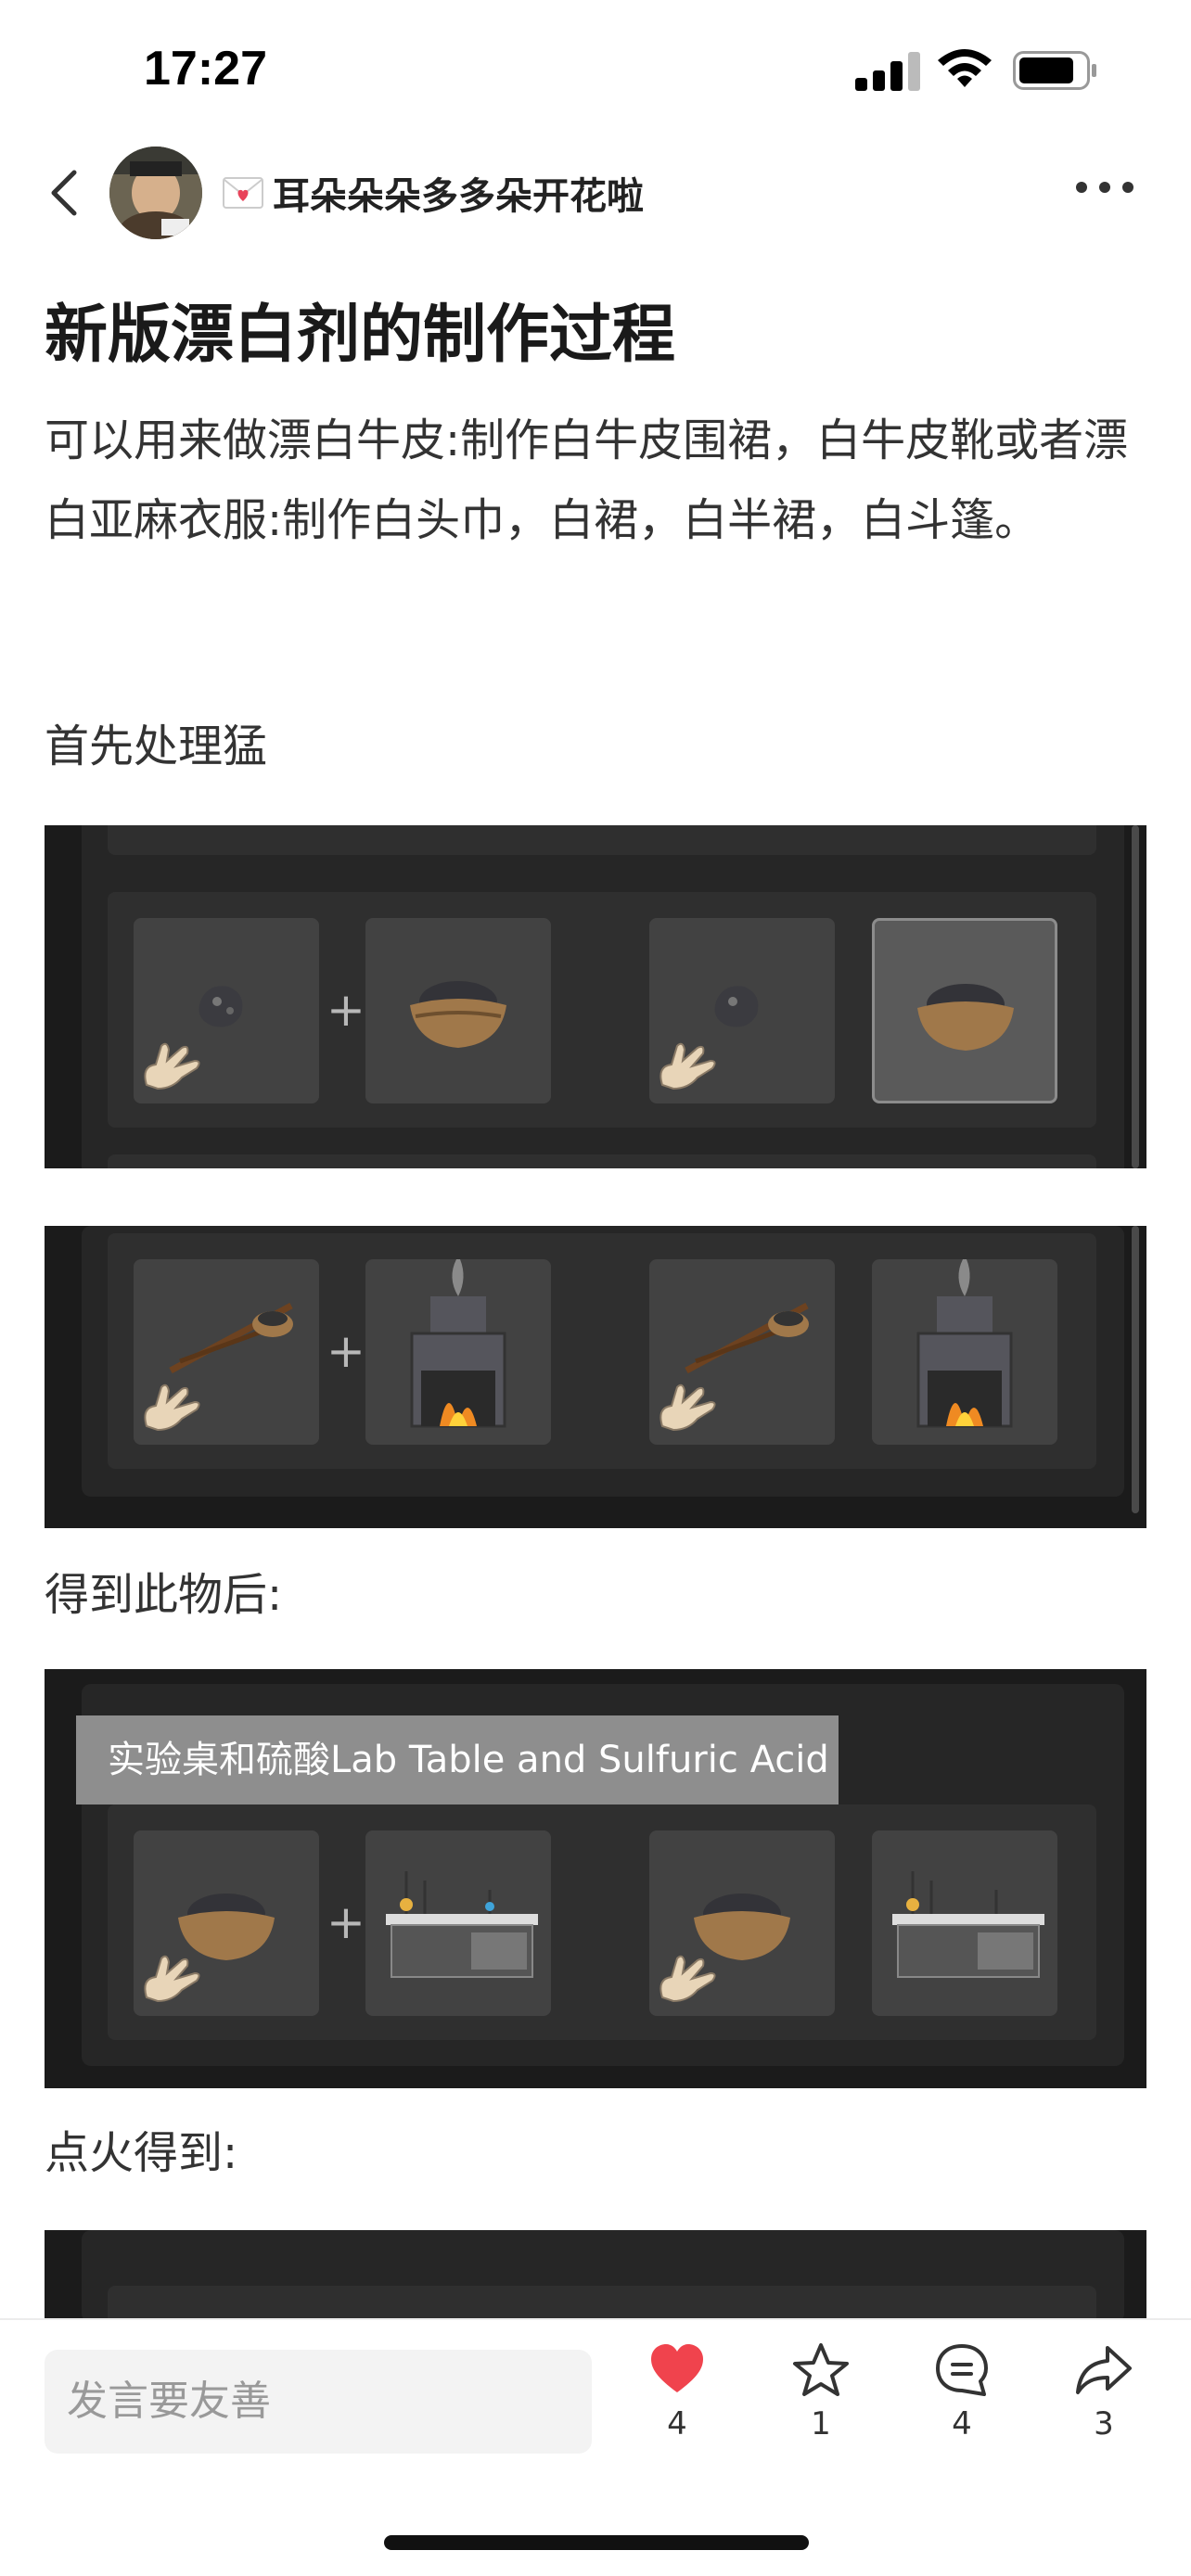  What do you see at coordinates (205, 69) in the screenshot?
I see `status-time: 17:27` at bounding box center [205, 69].